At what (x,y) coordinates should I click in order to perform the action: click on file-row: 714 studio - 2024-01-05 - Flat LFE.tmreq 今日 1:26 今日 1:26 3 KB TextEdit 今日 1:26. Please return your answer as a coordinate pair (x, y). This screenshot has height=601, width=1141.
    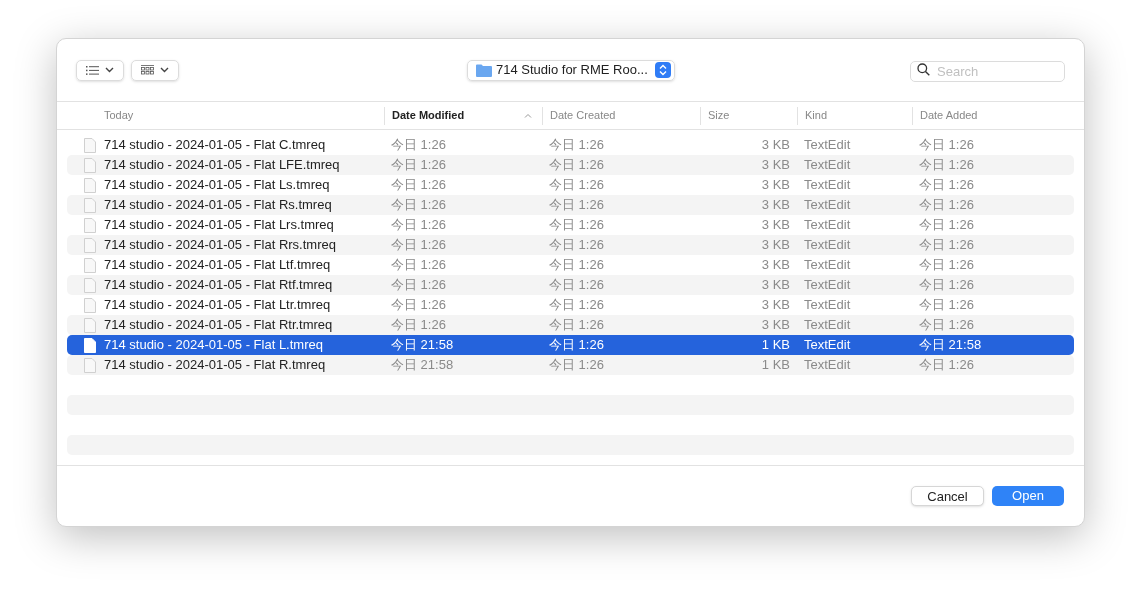
    Looking at the image, I should click on (570, 165).